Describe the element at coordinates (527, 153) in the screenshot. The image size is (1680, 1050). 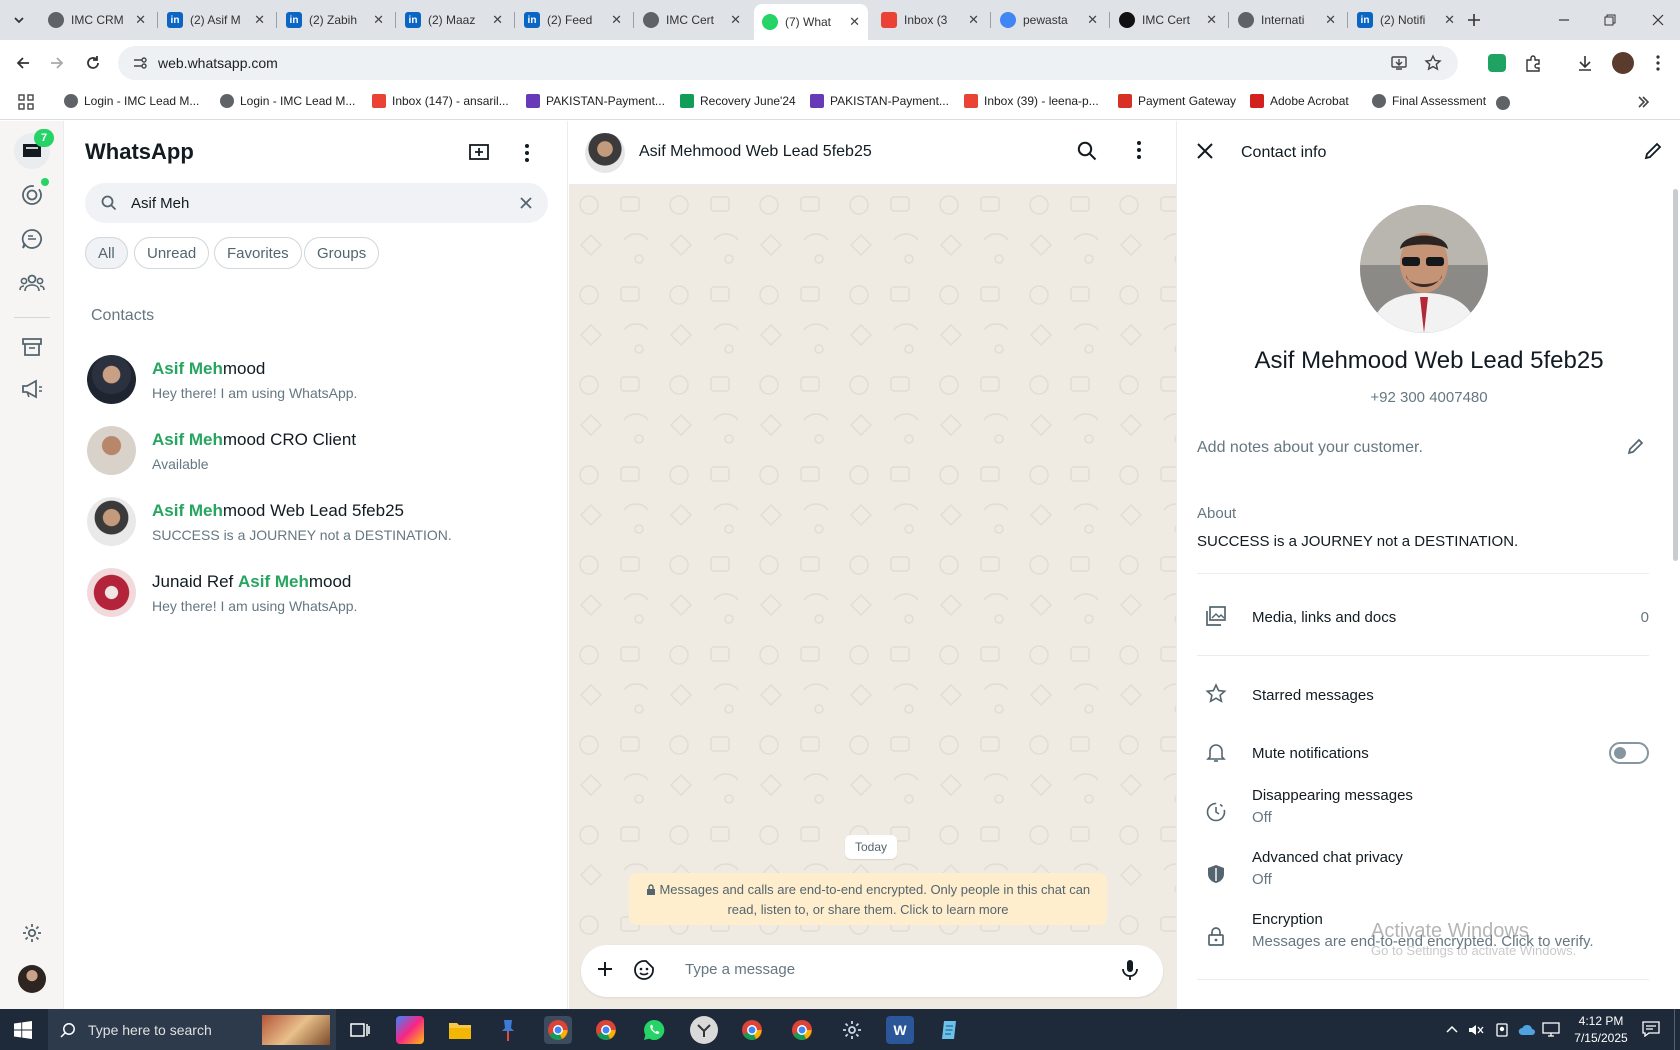
I see `chatlist-menu-button` at that location.